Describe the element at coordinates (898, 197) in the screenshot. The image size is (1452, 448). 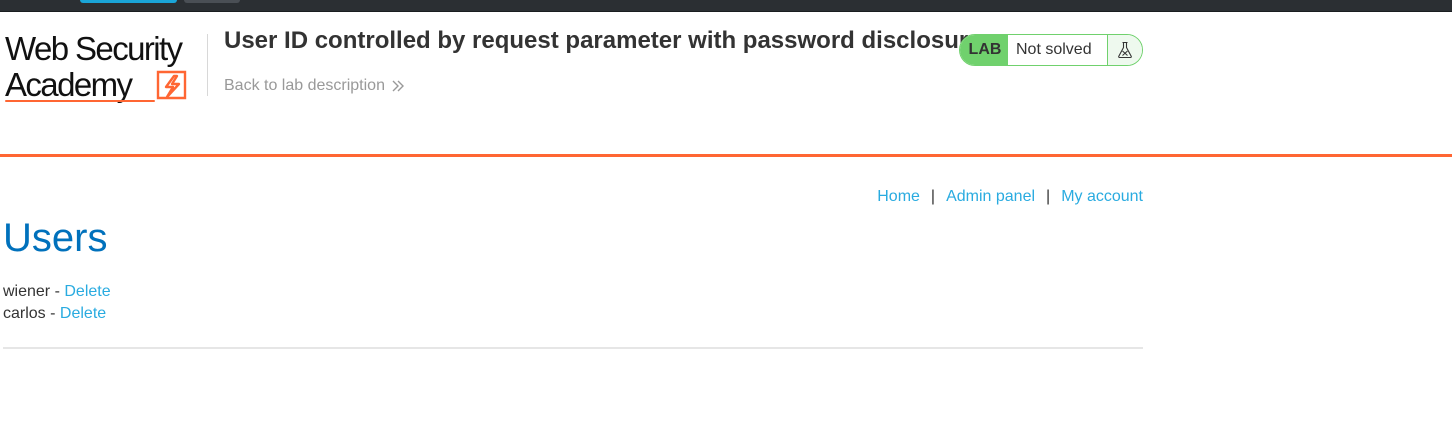
I see `nav-home-link: Home` at that location.